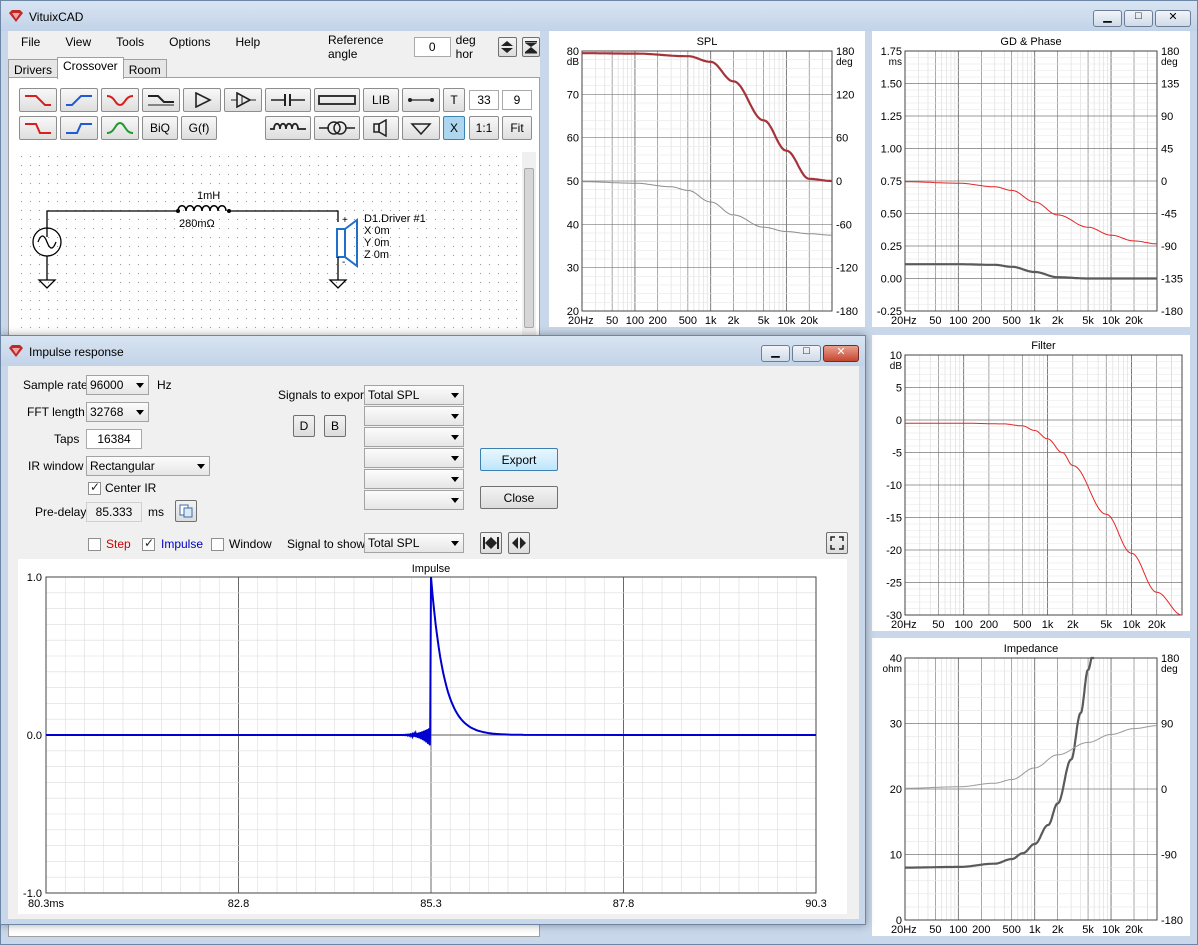  I want to click on y-tick-label: -10, so click(894, 486).